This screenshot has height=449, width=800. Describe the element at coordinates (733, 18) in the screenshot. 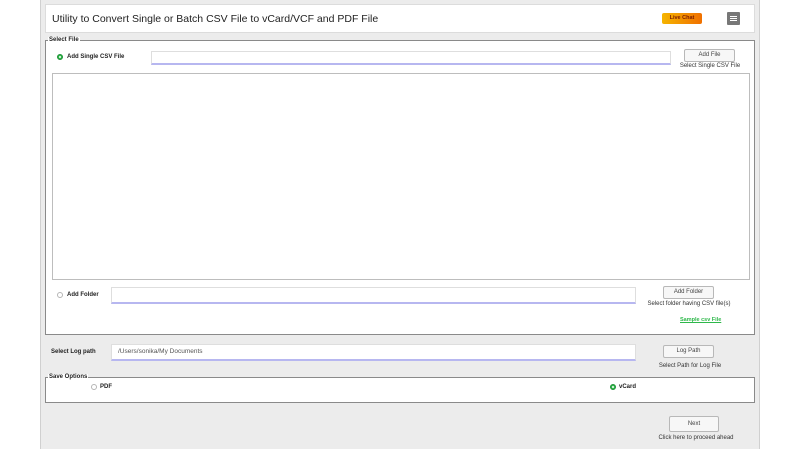

I see `hamburger-menu-icon` at that location.